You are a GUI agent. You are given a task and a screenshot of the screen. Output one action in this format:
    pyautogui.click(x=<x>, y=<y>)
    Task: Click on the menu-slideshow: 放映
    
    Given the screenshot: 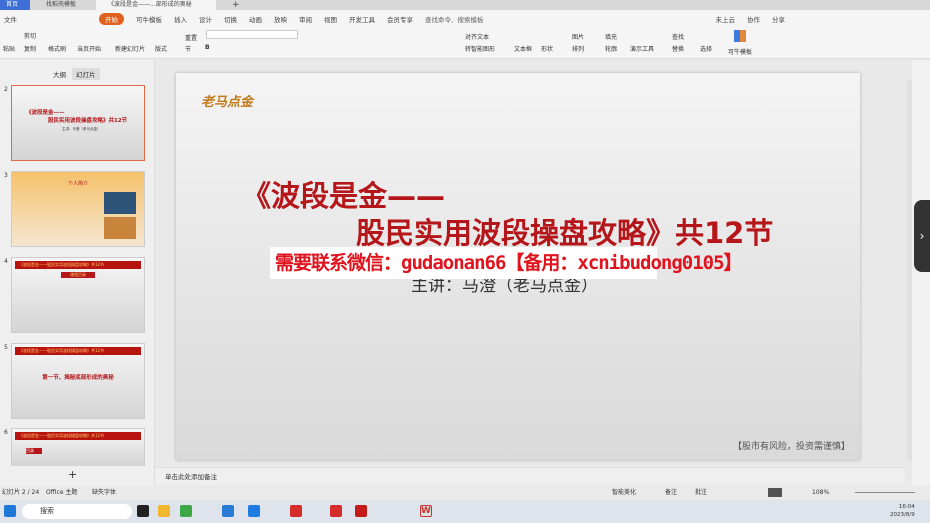 What is the action you would take?
    pyautogui.click(x=280, y=19)
    